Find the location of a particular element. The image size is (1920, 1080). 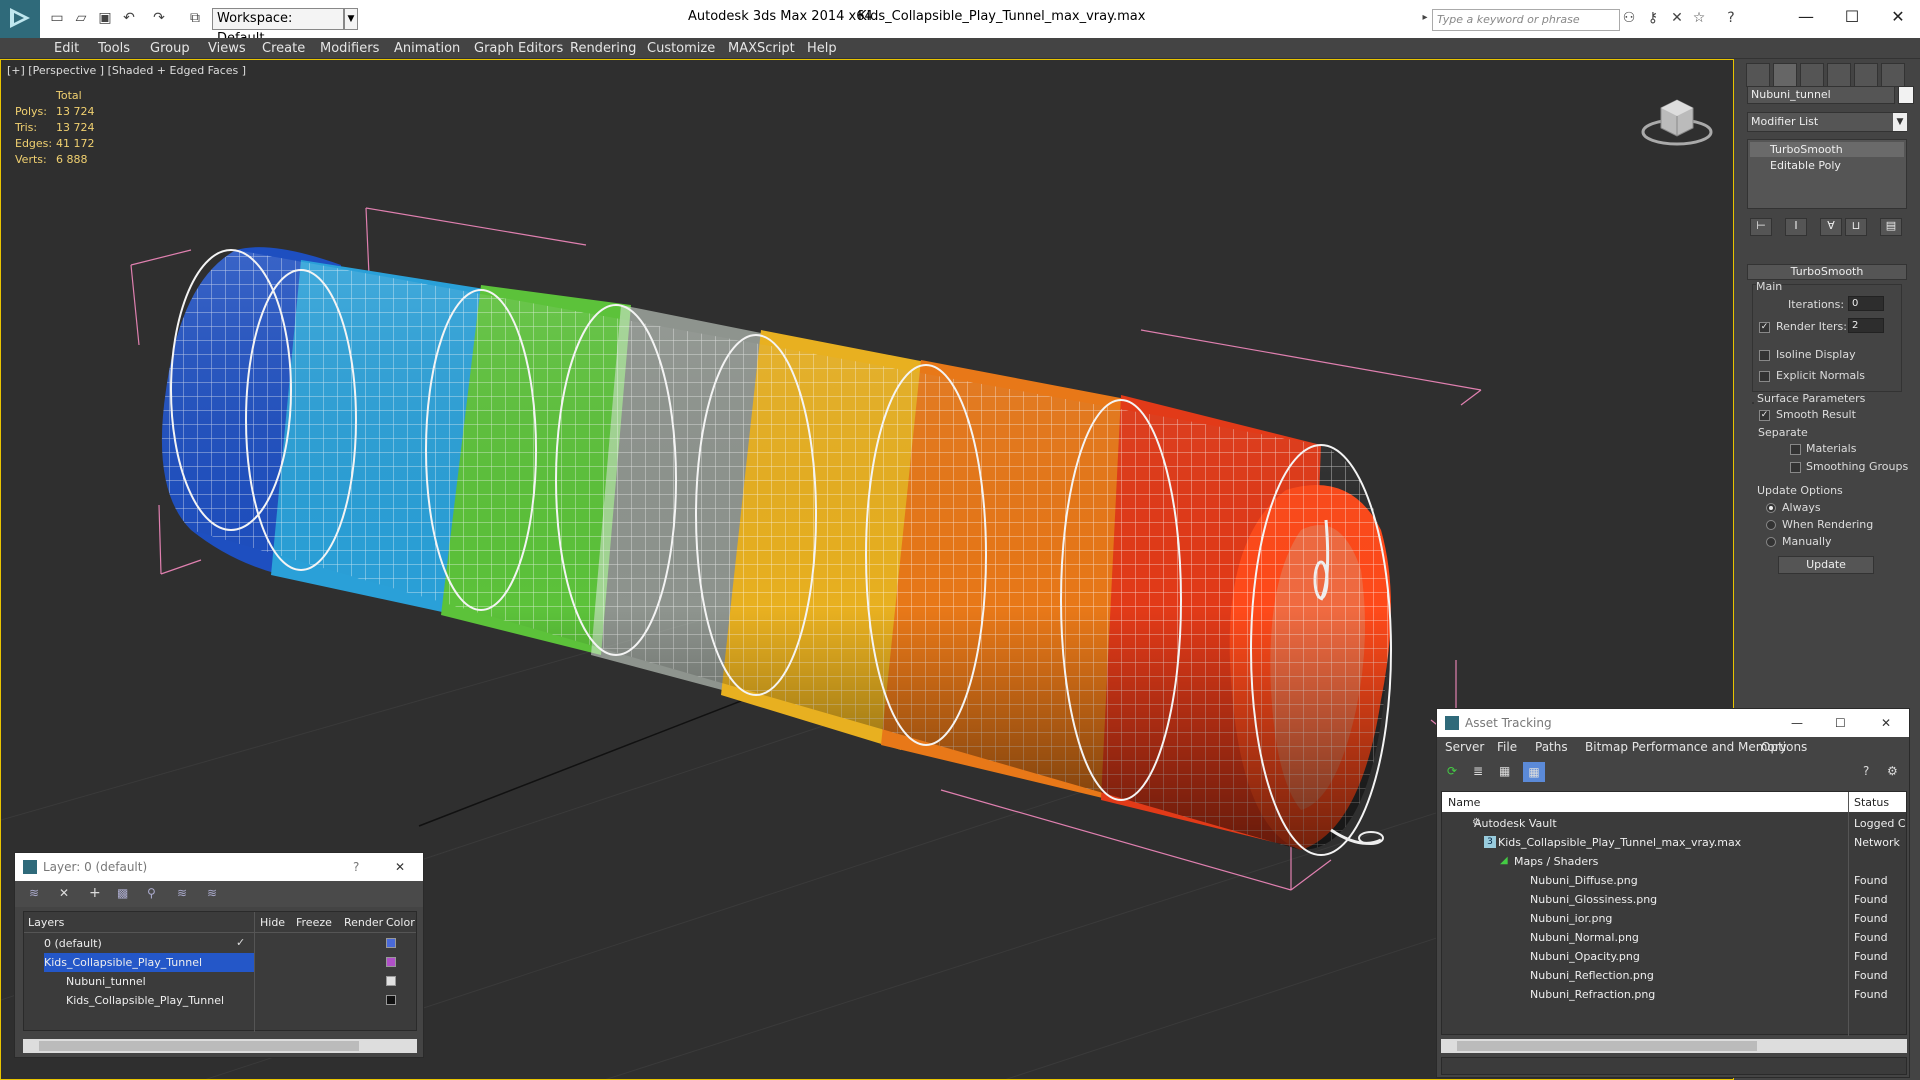

asset-menu-paths: Paths is located at coordinates (1551, 747).